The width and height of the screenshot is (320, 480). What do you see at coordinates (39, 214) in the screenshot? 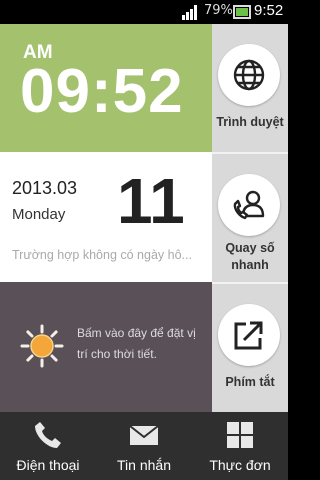
I see `weekday: Monday` at bounding box center [39, 214].